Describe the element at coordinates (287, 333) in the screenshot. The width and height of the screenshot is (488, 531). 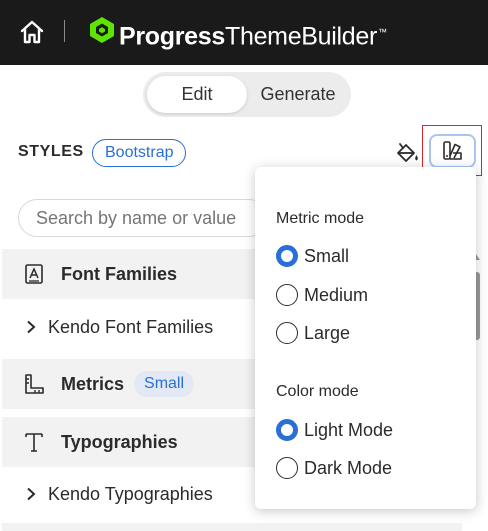
I see `radio-large` at that location.